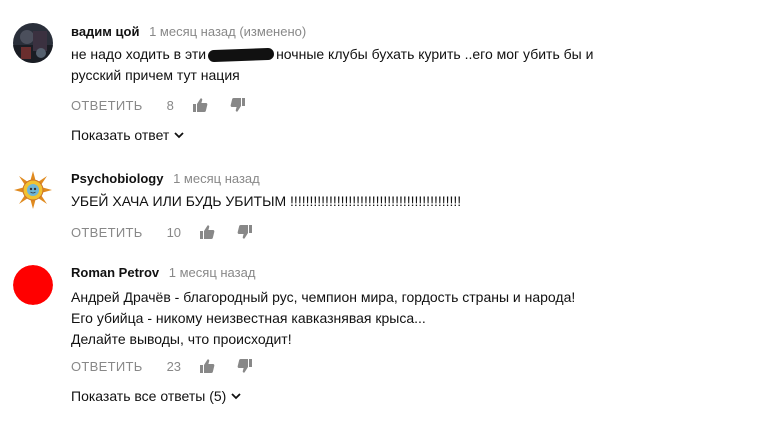 The width and height of the screenshot is (770, 422). I want to click on comment-text-line: русский причем тут нация, so click(155, 75).